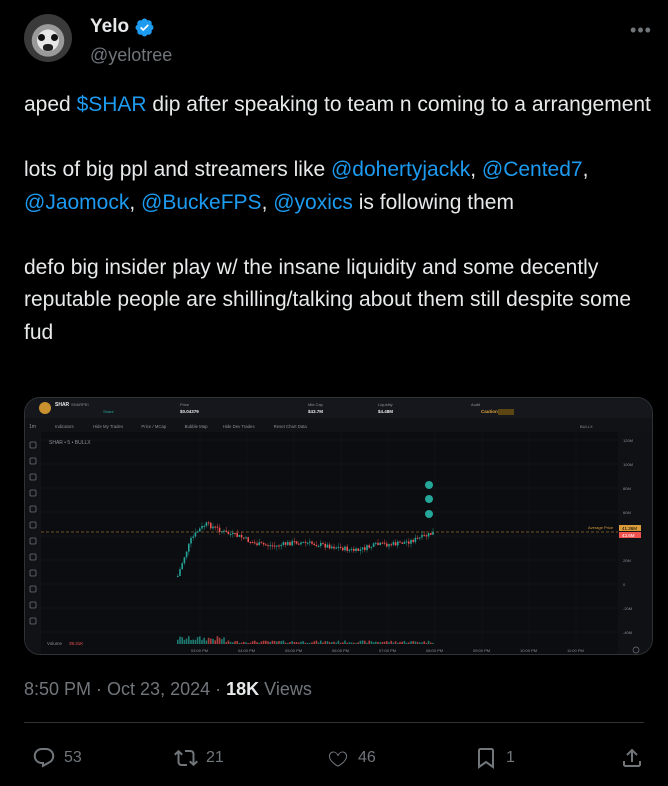  What do you see at coordinates (313, 202) in the screenshot?
I see `mention-link: @yoxics` at bounding box center [313, 202].